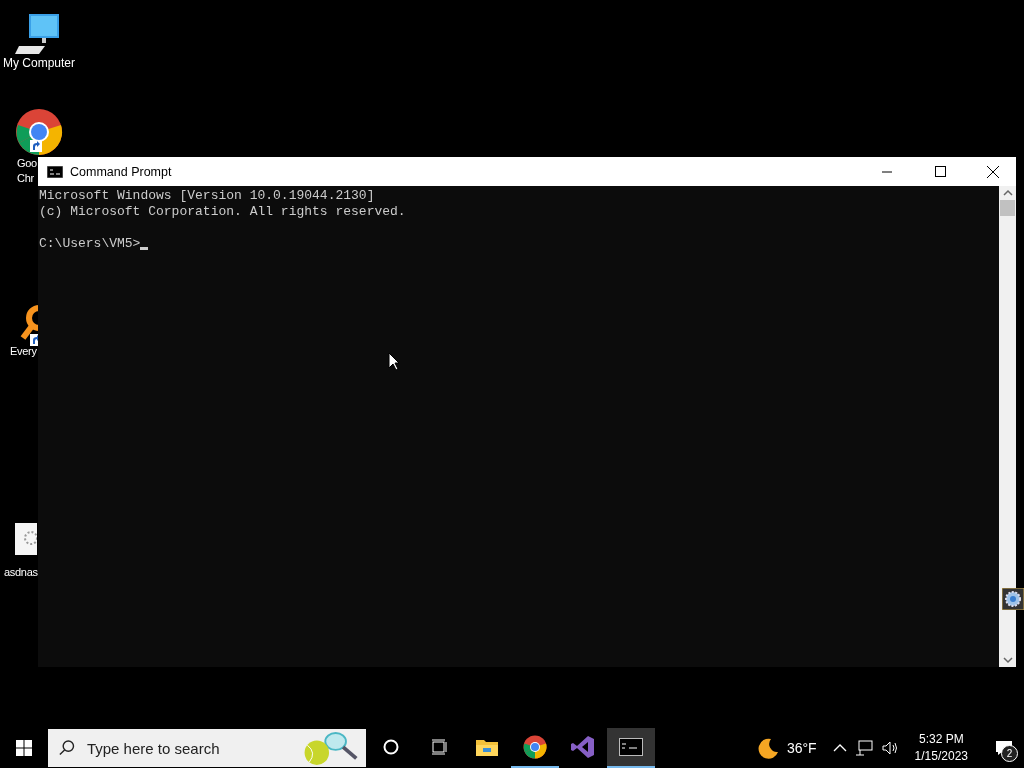  I want to click on maximize-icon, so click(940, 171).